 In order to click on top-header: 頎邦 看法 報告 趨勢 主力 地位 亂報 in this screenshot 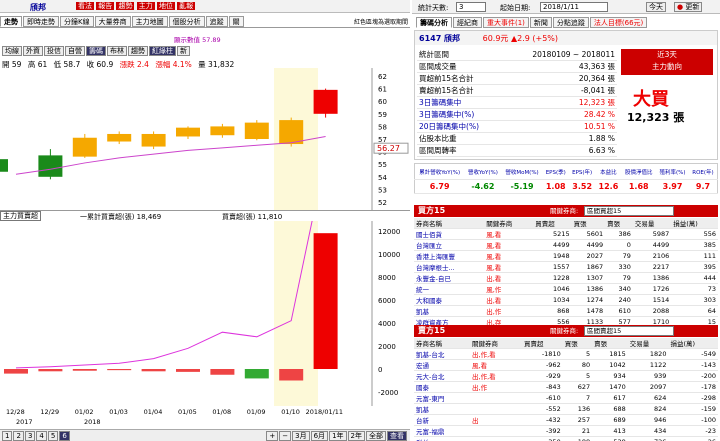, I will do `click(205, 6)`.